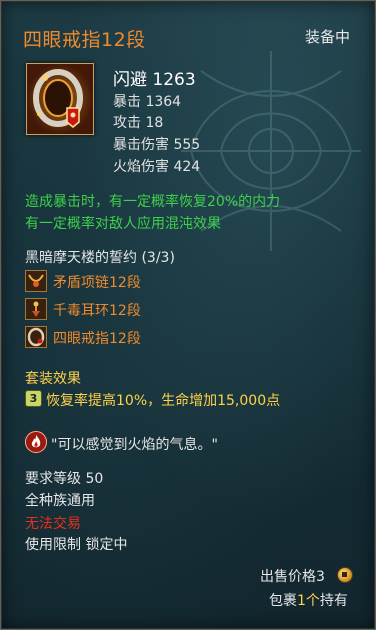 This screenshot has width=376, height=630. Describe the element at coordinates (328, 37) in the screenshot. I see `equipped-status: 装备中` at that location.